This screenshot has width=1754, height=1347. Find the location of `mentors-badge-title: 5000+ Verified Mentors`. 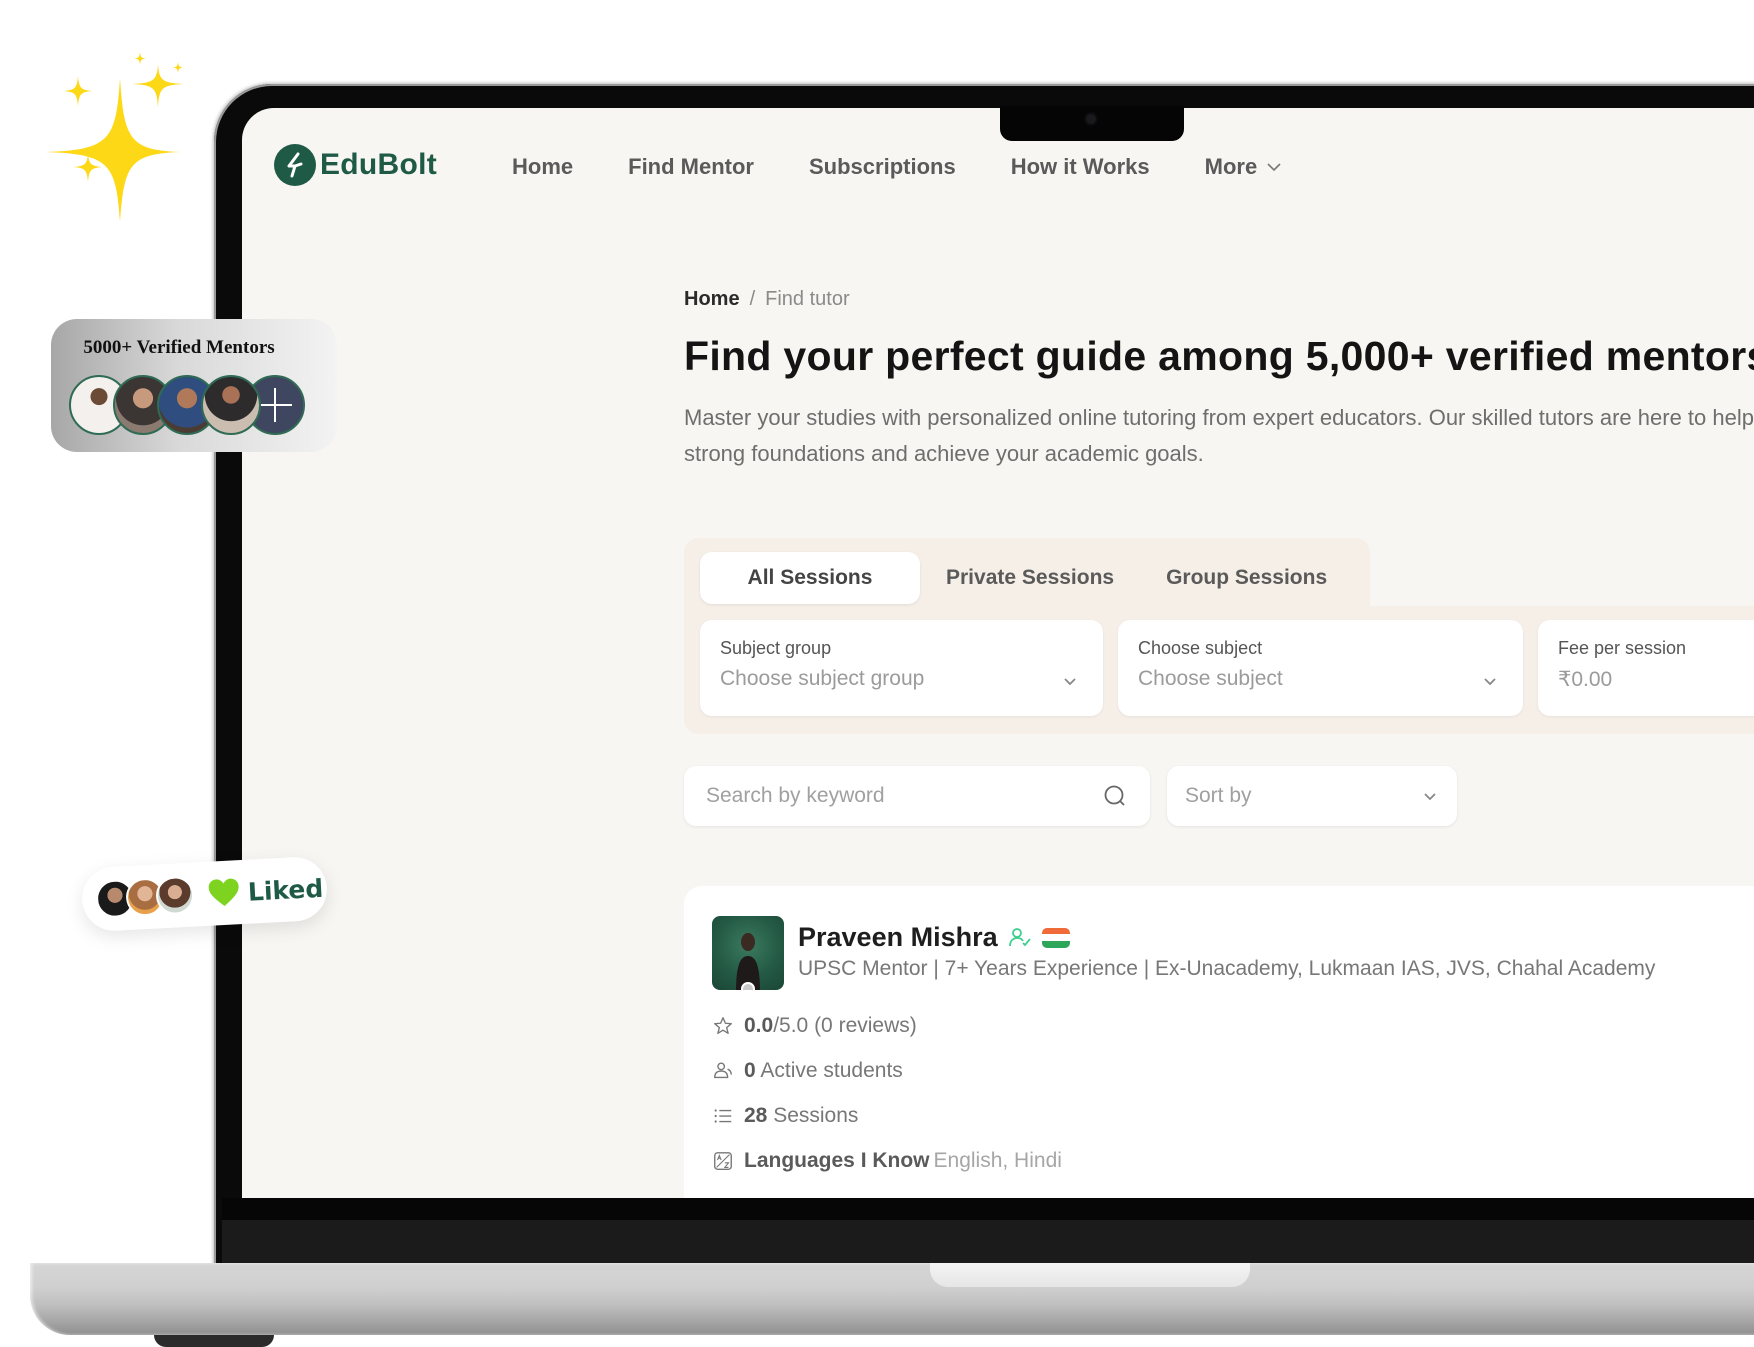

mentors-badge-title: 5000+ Verified Mentors is located at coordinates (179, 347).